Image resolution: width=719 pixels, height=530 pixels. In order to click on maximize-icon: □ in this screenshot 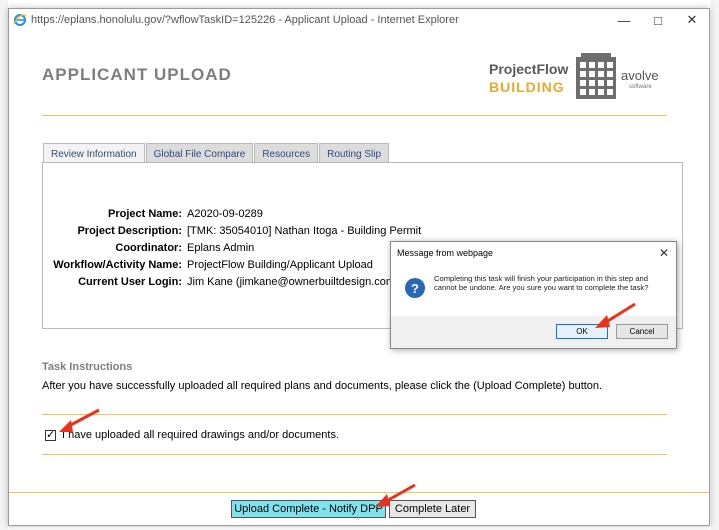, I will do `click(658, 20)`.